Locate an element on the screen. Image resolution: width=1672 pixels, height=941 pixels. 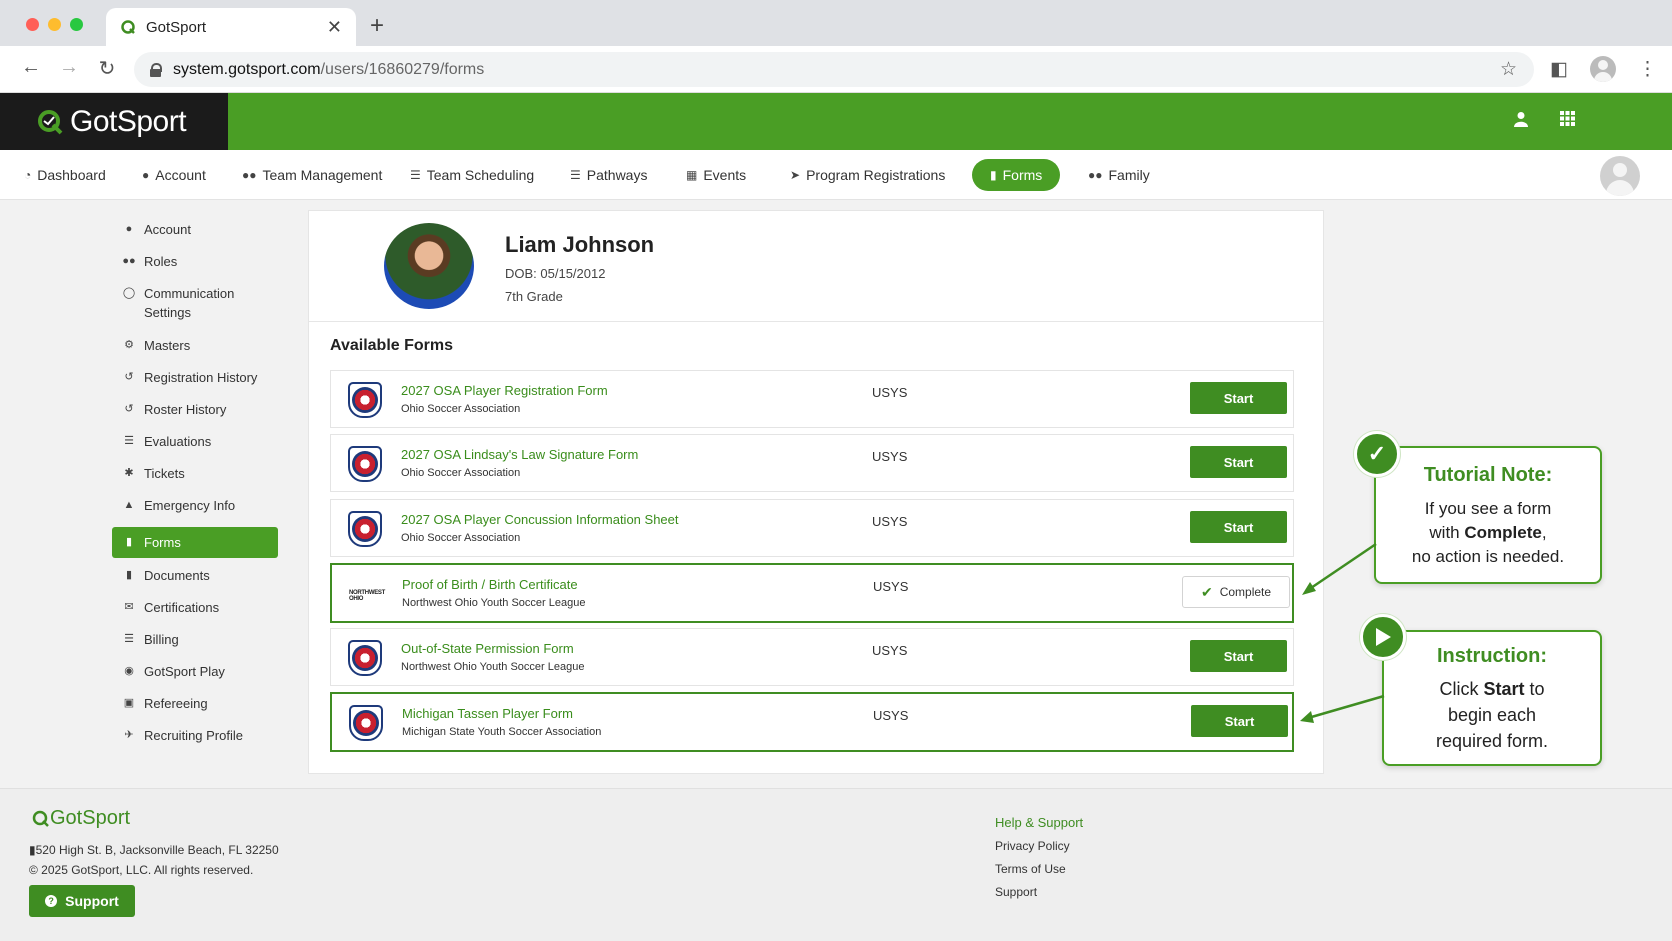
sidebar-item-masters: ⚙ Masters is located at coordinates (195, 345).